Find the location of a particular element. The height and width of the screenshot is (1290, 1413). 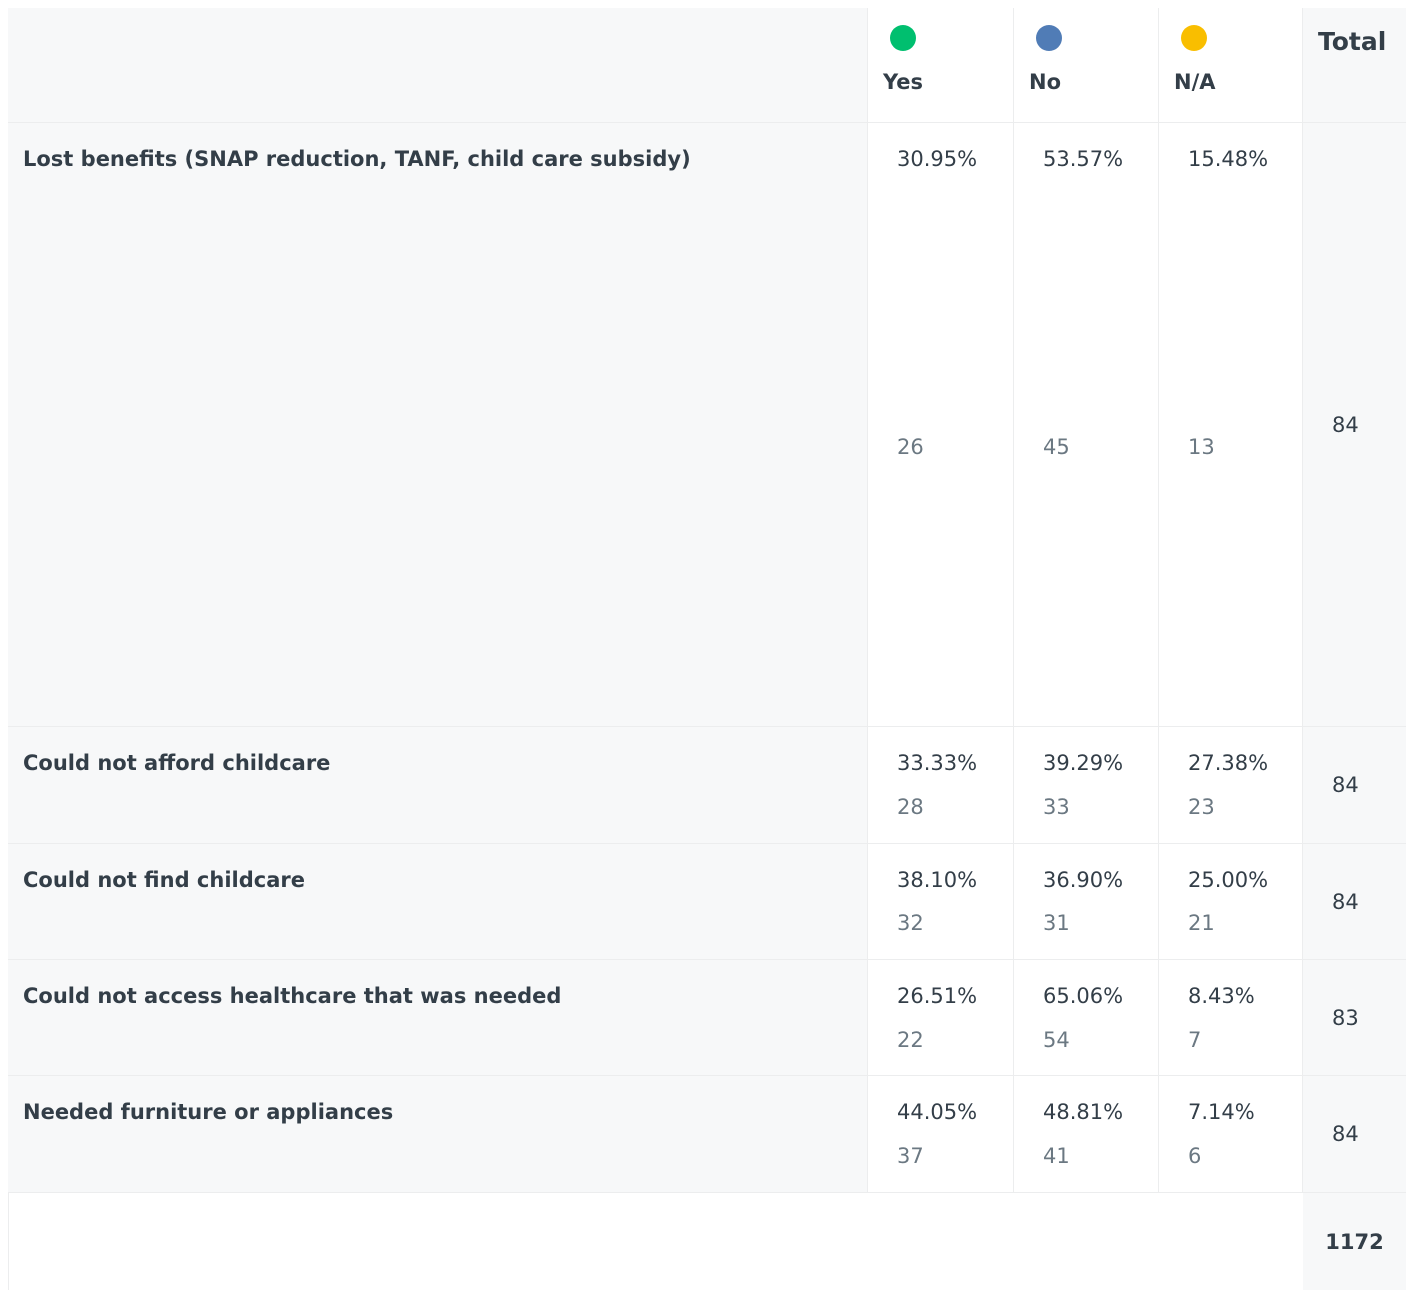

na-cell: 7.14% 6 is located at coordinates (1231, 1134).